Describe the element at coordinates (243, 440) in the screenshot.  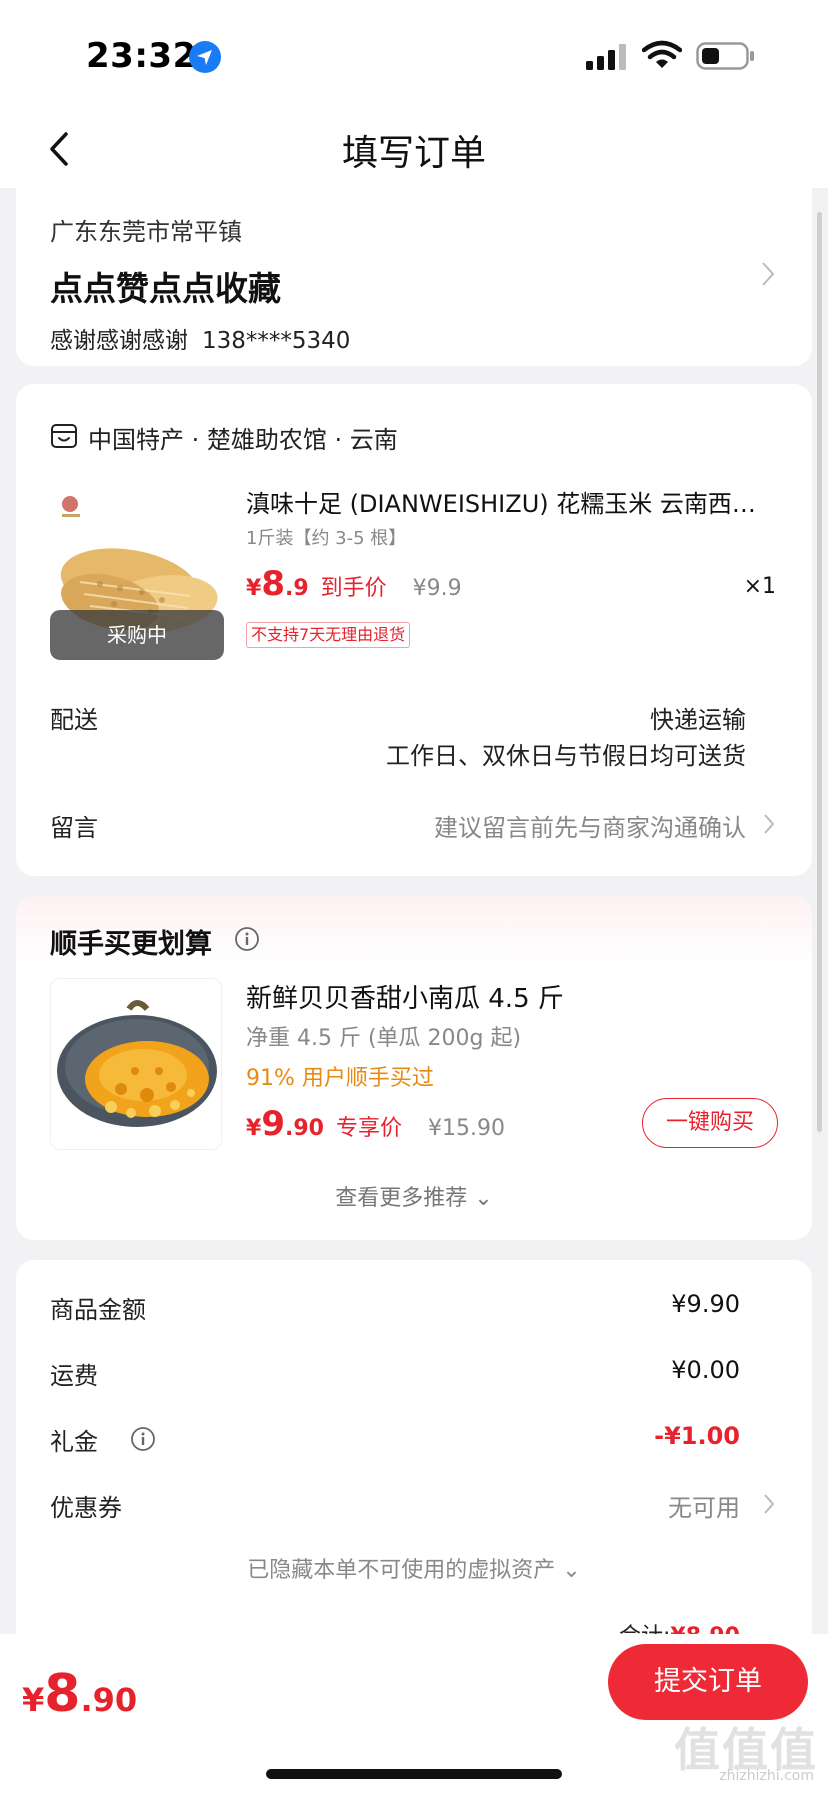
I see `shop-name: 中国特产 · 楚雄助农馆 · 云南` at that location.